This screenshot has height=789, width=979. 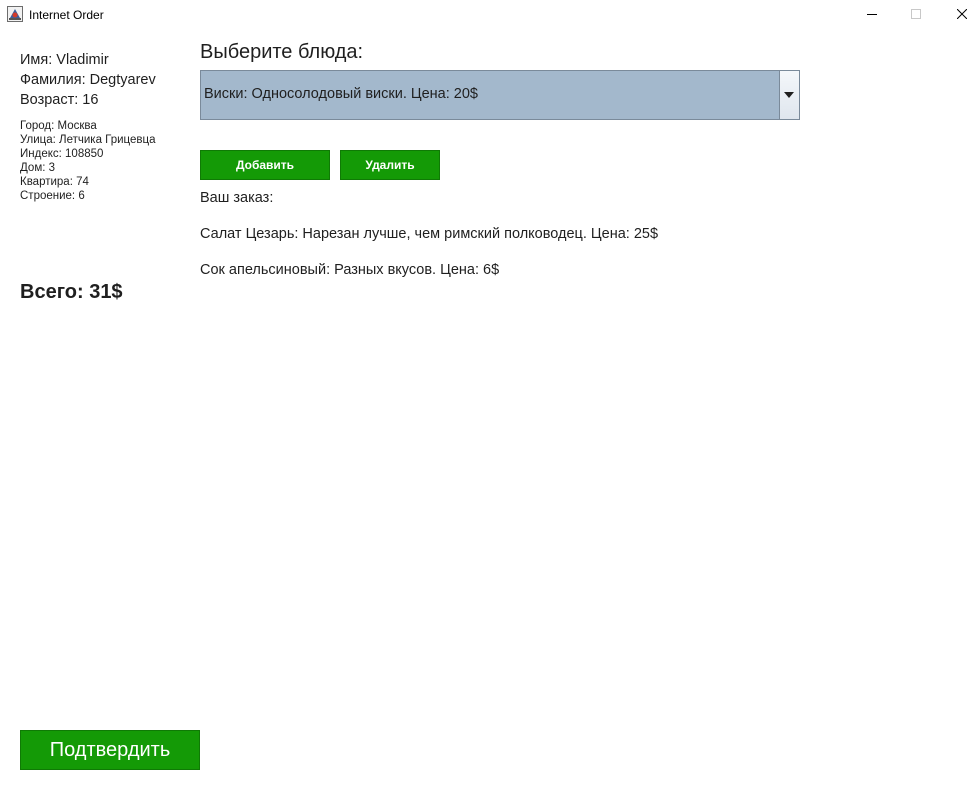 I want to click on customer-age: Возраст: 16, so click(x=59, y=100).